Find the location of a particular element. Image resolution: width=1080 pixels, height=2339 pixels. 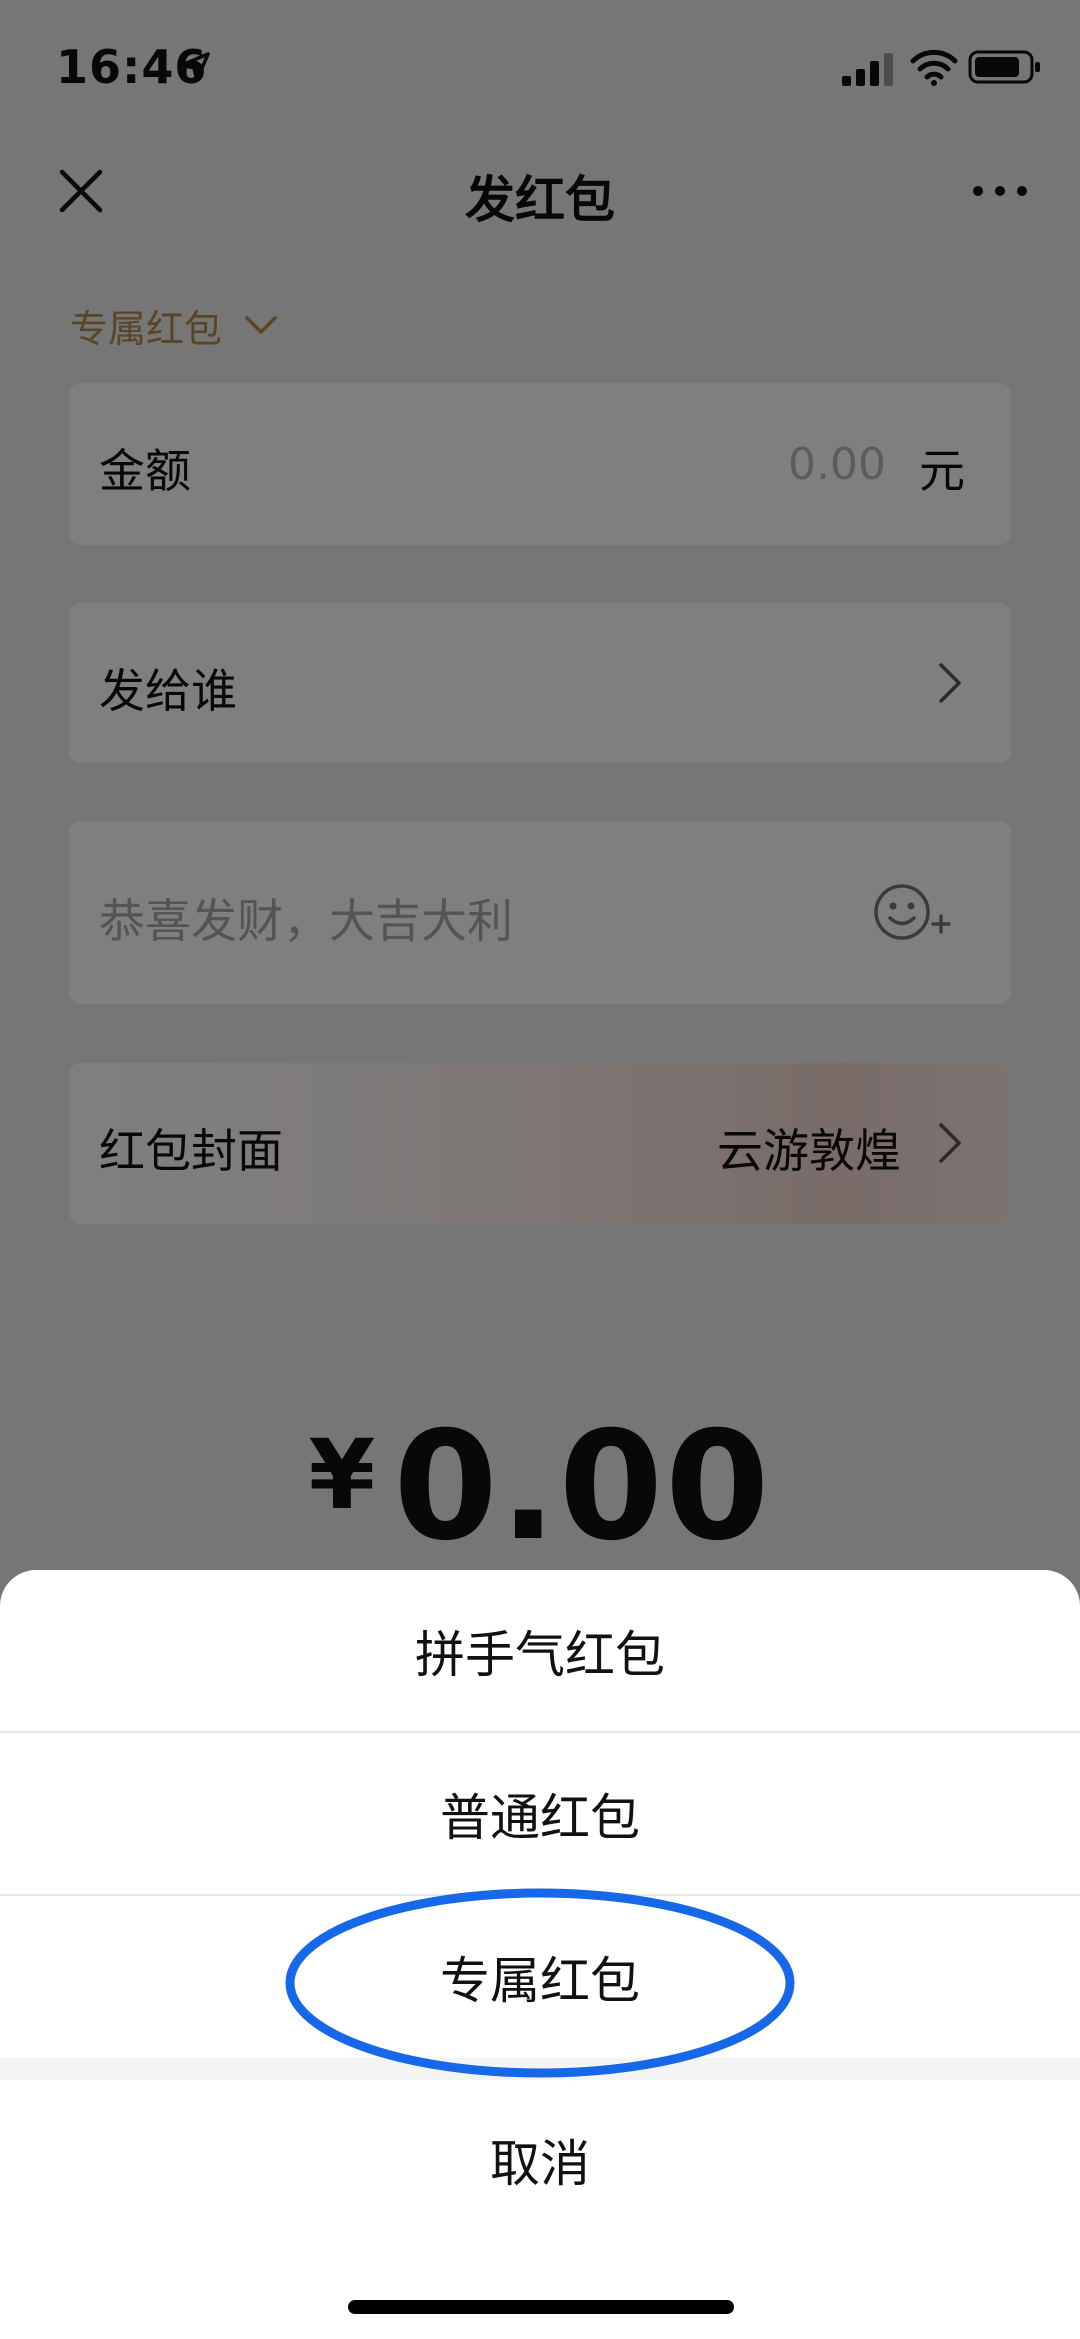

option-normal-red-packet: 普通红包 is located at coordinates (540, 1814).